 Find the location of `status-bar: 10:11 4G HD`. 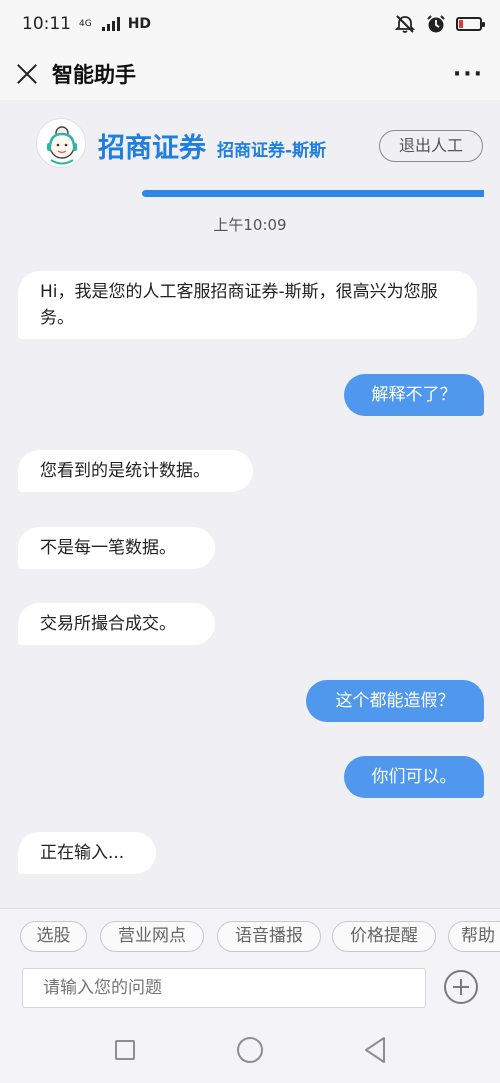

status-bar: 10:11 4G HD is located at coordinates (250, 24).